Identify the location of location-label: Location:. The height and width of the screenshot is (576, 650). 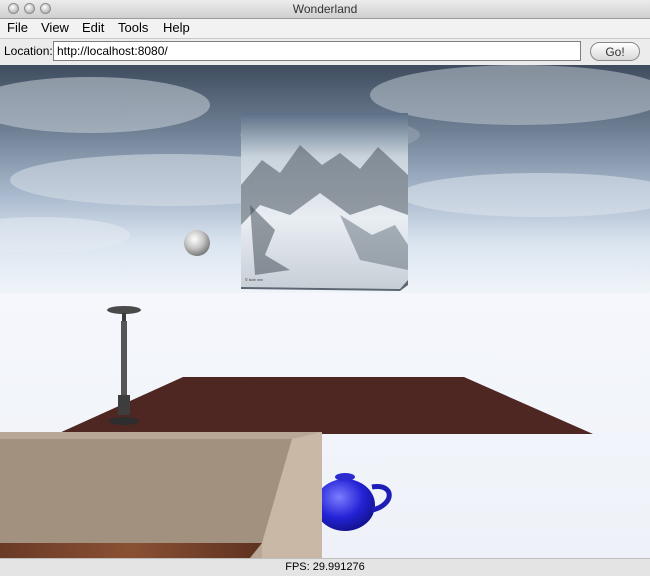
(28, 51).